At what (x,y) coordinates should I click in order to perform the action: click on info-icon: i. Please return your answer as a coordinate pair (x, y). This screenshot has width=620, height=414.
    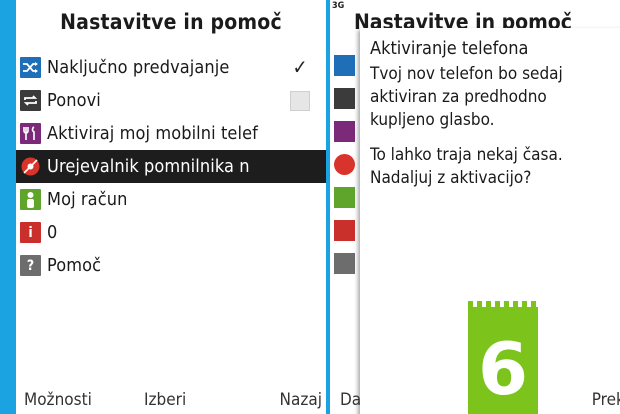
    Looking at the image, I should click on (30, 232).